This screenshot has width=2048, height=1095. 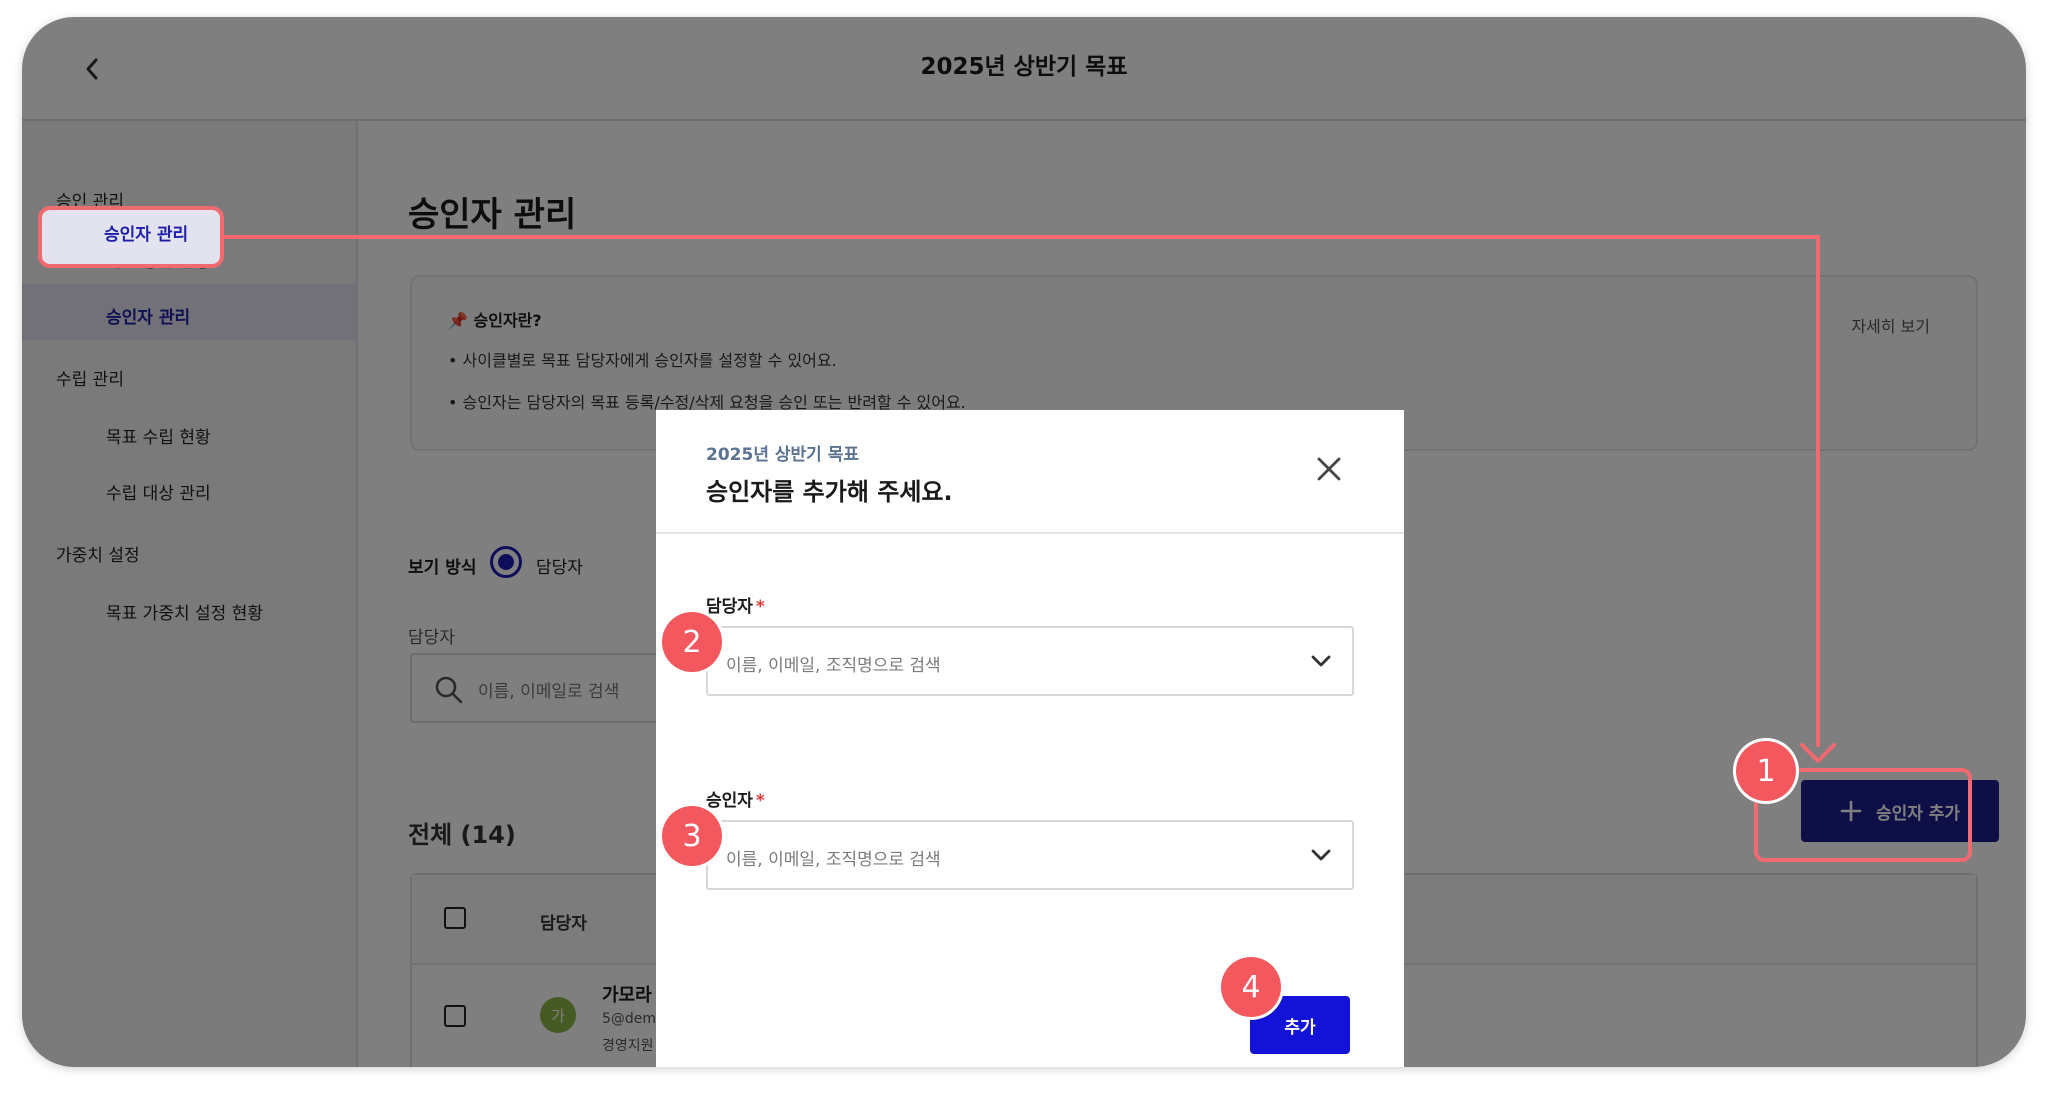 I want to click on owner-select: 이름, 이메일, 조직명으로 검색, so click(x=1030, y=661).